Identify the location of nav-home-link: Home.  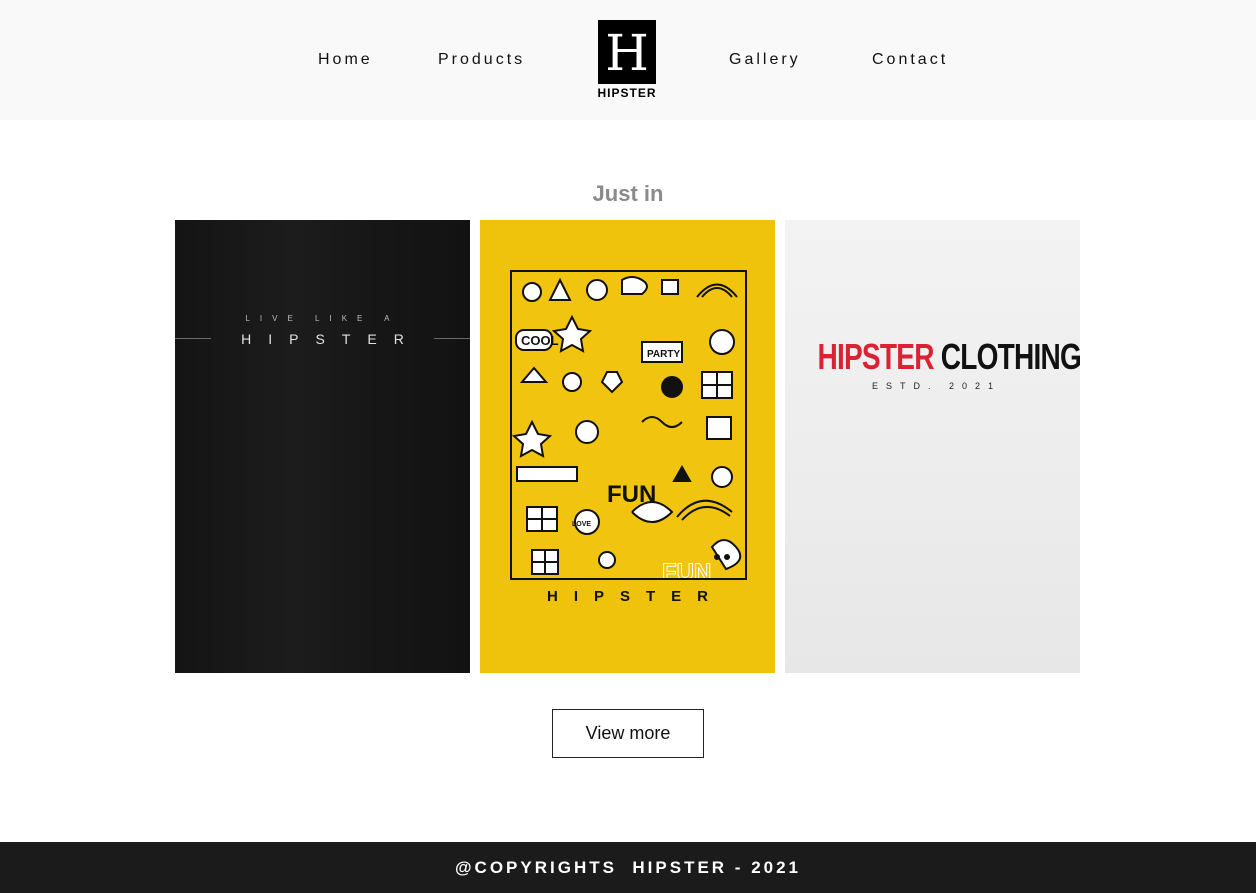
(345, 60).